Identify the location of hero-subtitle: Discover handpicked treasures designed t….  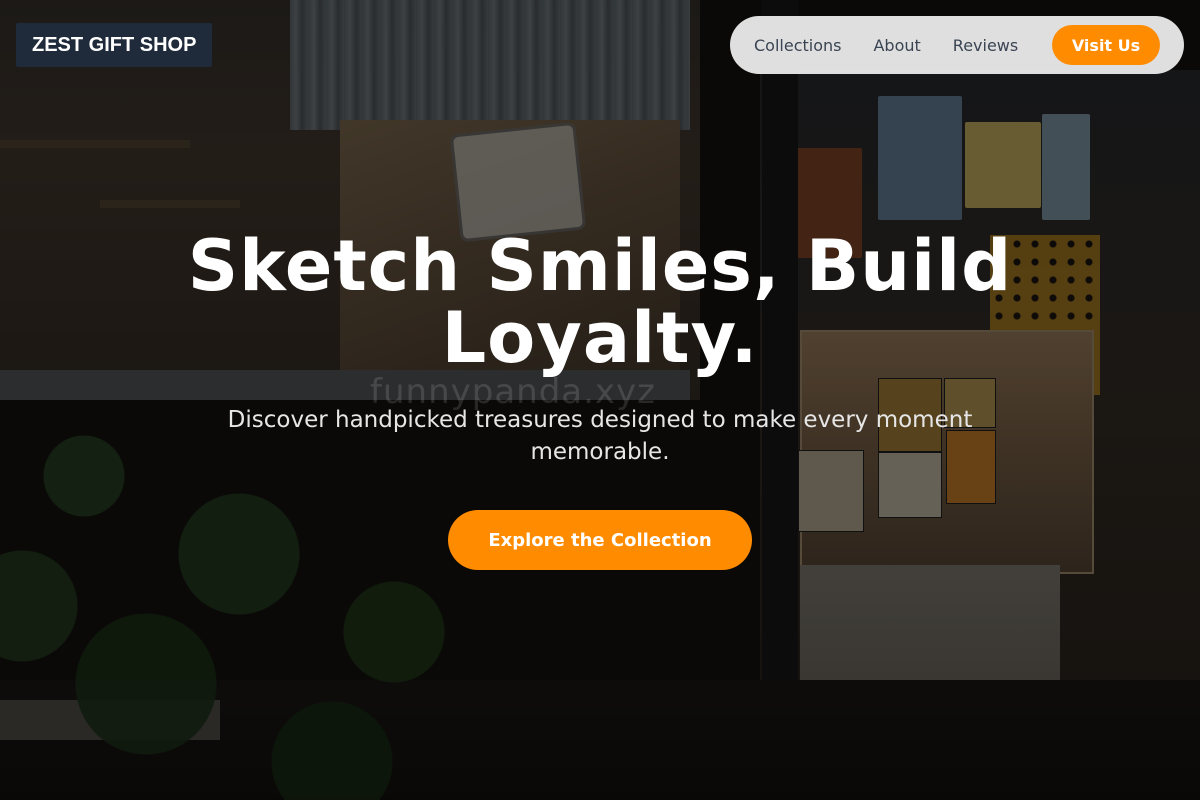
(600, 436).